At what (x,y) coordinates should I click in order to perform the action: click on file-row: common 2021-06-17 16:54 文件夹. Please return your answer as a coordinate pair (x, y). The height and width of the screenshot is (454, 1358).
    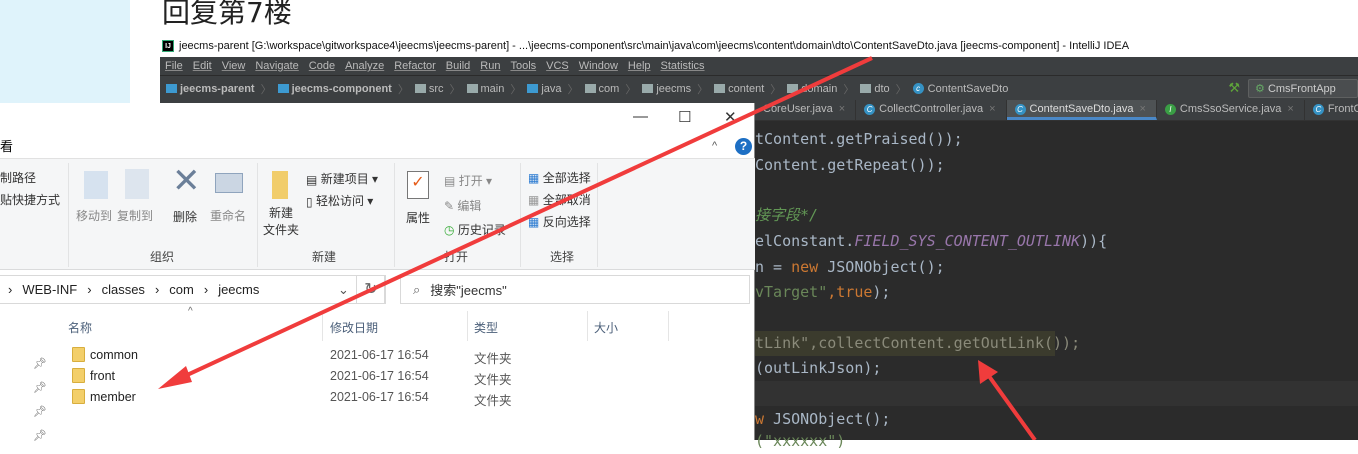
    Looking at the image, I should click on (400, 355).